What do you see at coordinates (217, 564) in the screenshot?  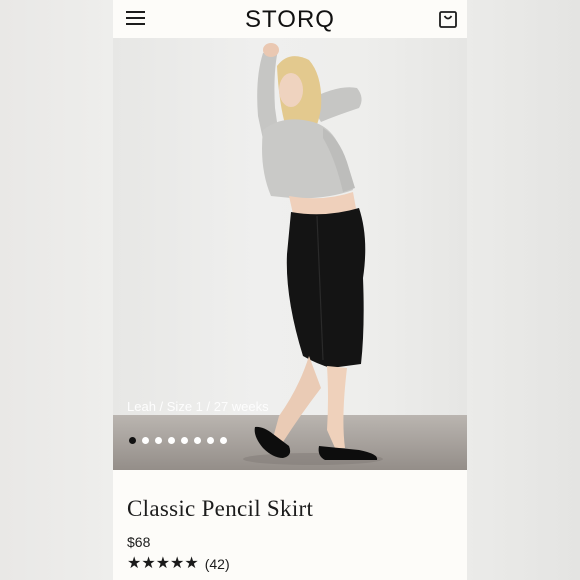 I see `review-count: (42)` at bounding box center [217, 564].